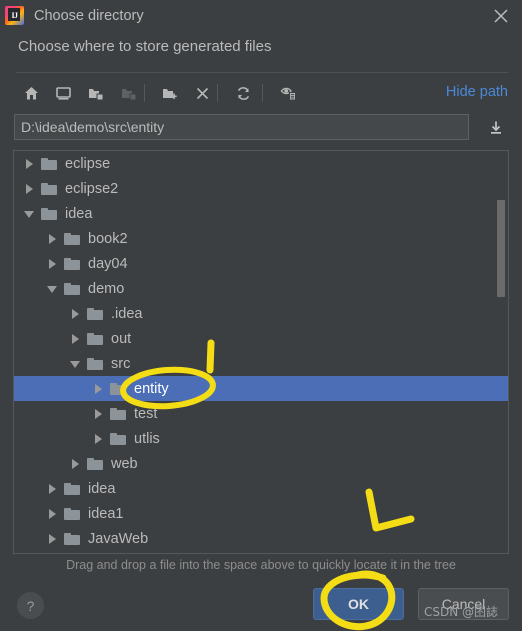 This screenshot has width=522, height=631. What do you see at coordinates (89, 15) in the screenshot?
I see `window-title: Choose directory` at bounding box center [89, 15].